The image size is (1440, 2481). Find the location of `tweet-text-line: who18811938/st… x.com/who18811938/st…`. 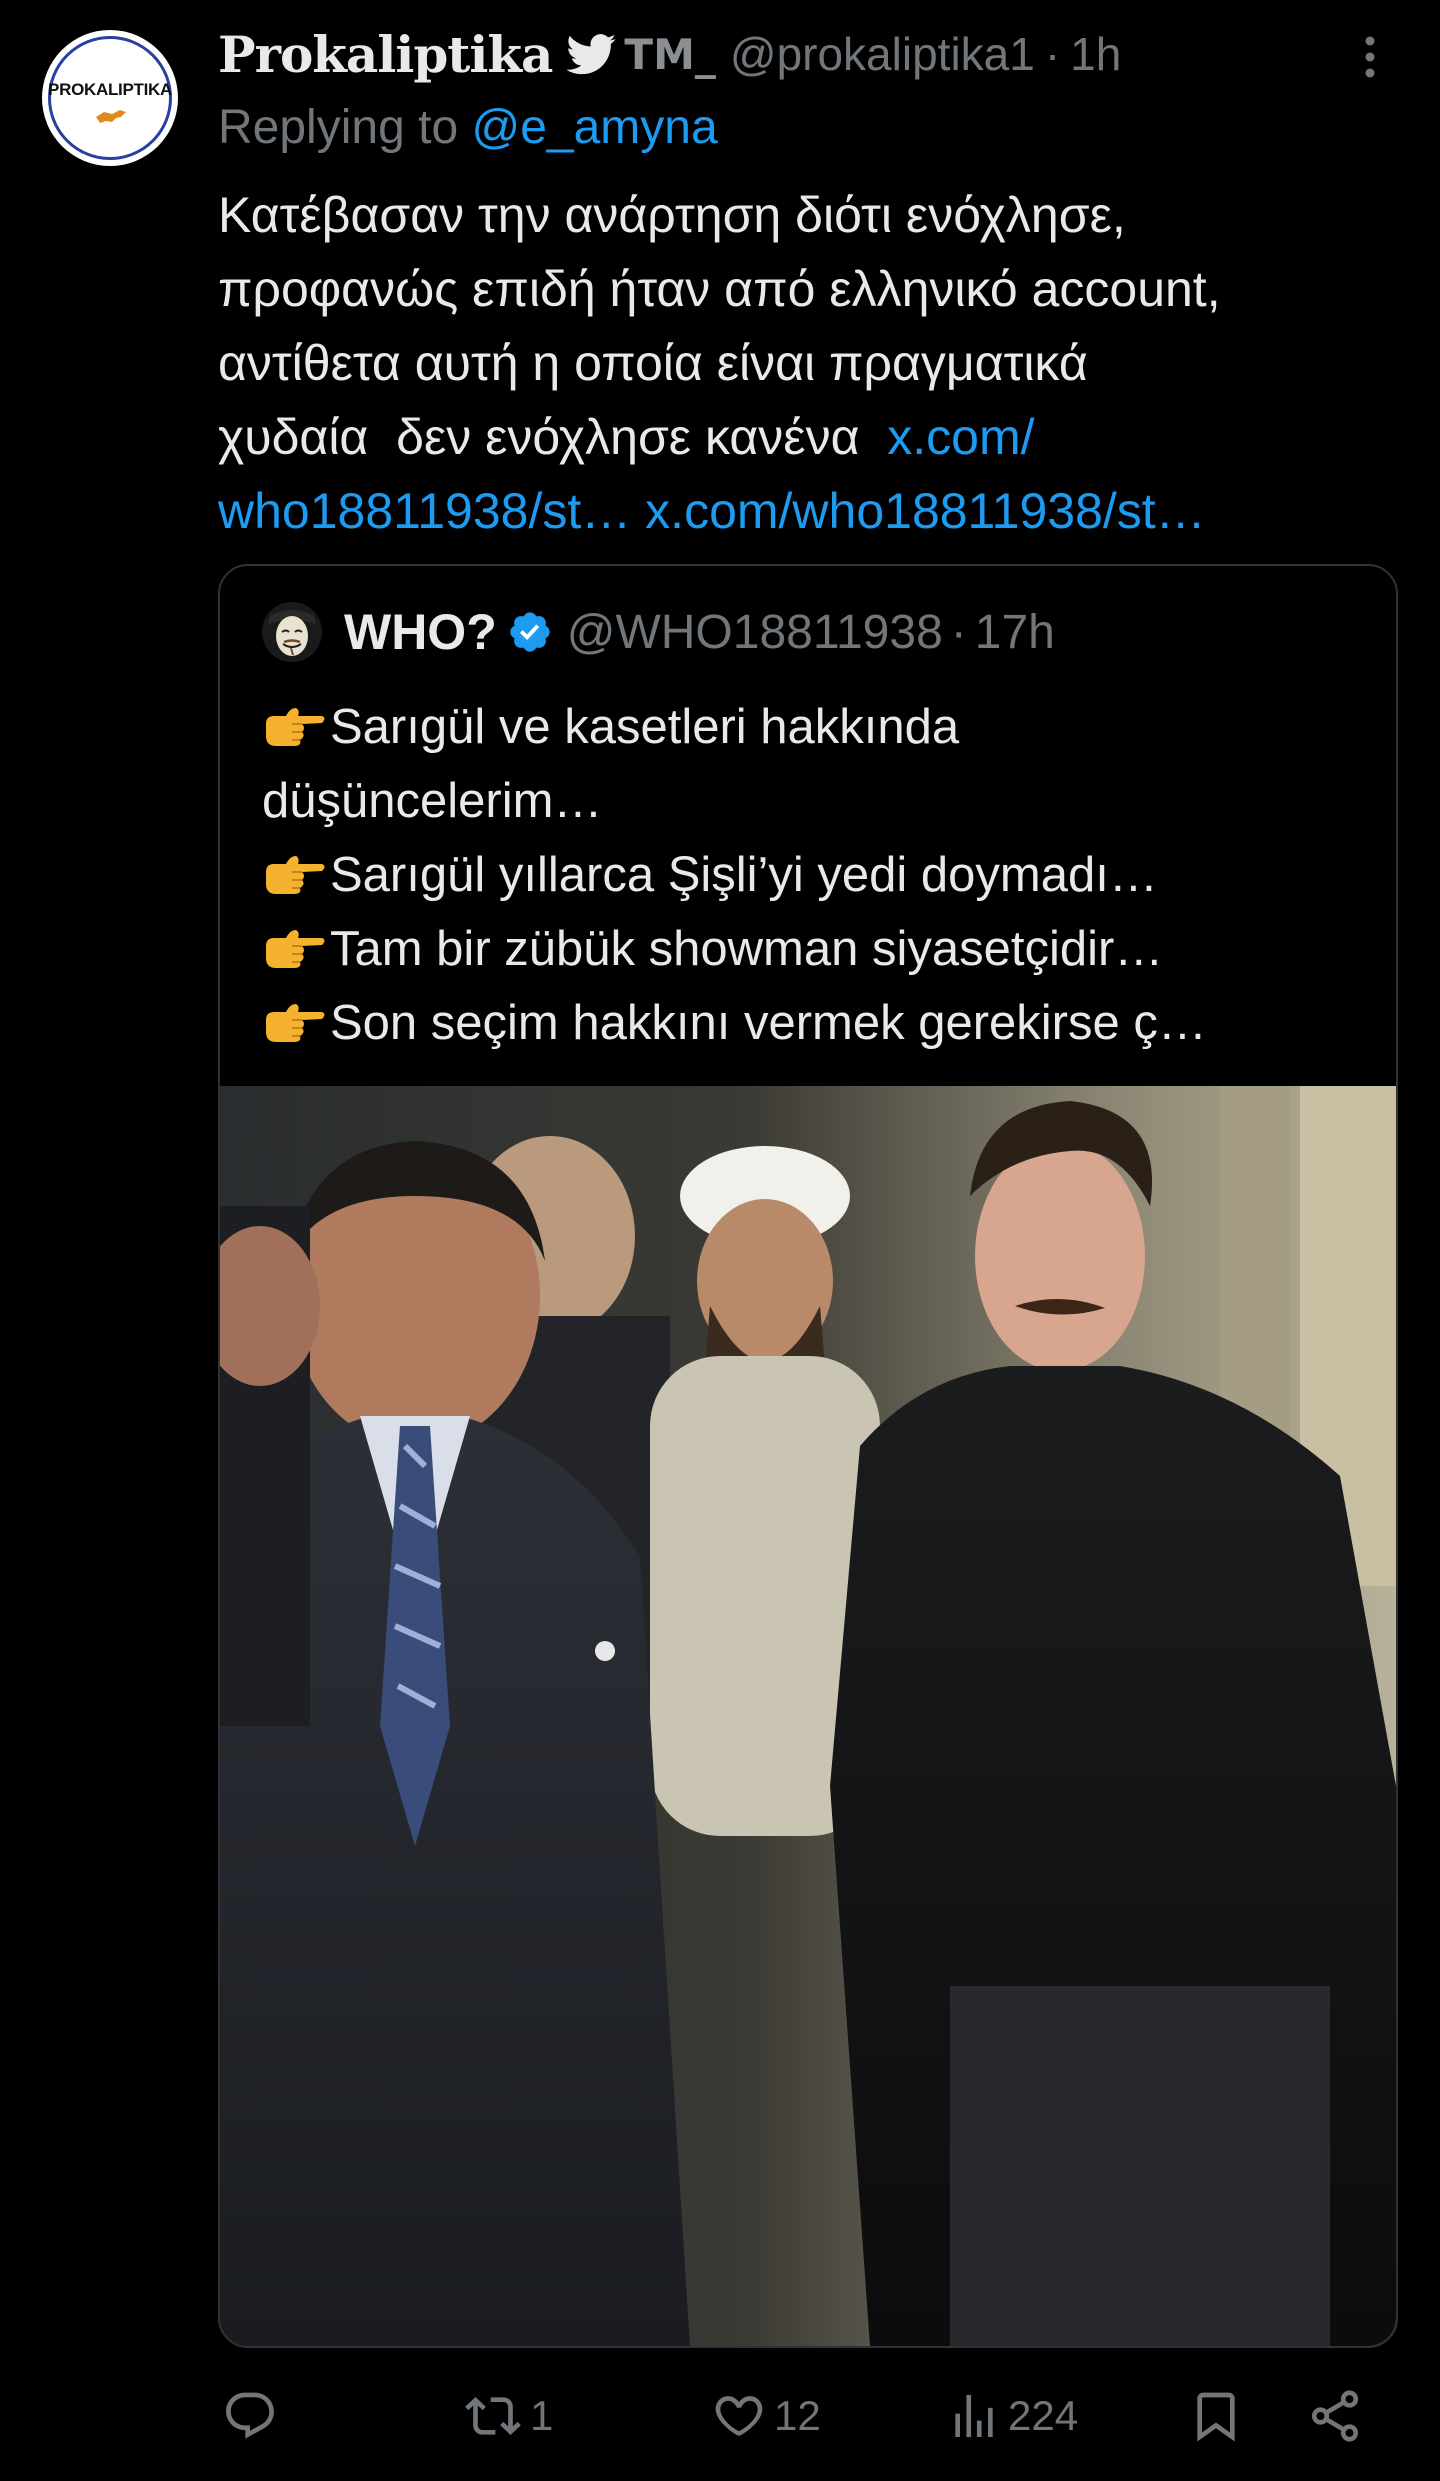

tweet-text-line: who18811938/st… x.com/who18811938/st… is located at coordinates (808, 511).